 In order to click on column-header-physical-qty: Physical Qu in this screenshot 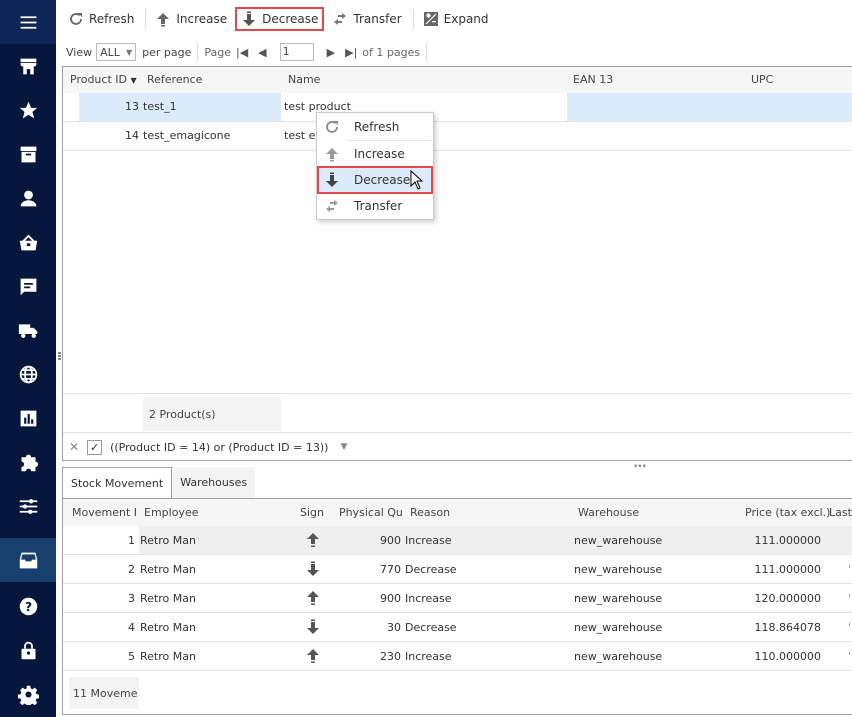, I will do `click(371, 512)`.